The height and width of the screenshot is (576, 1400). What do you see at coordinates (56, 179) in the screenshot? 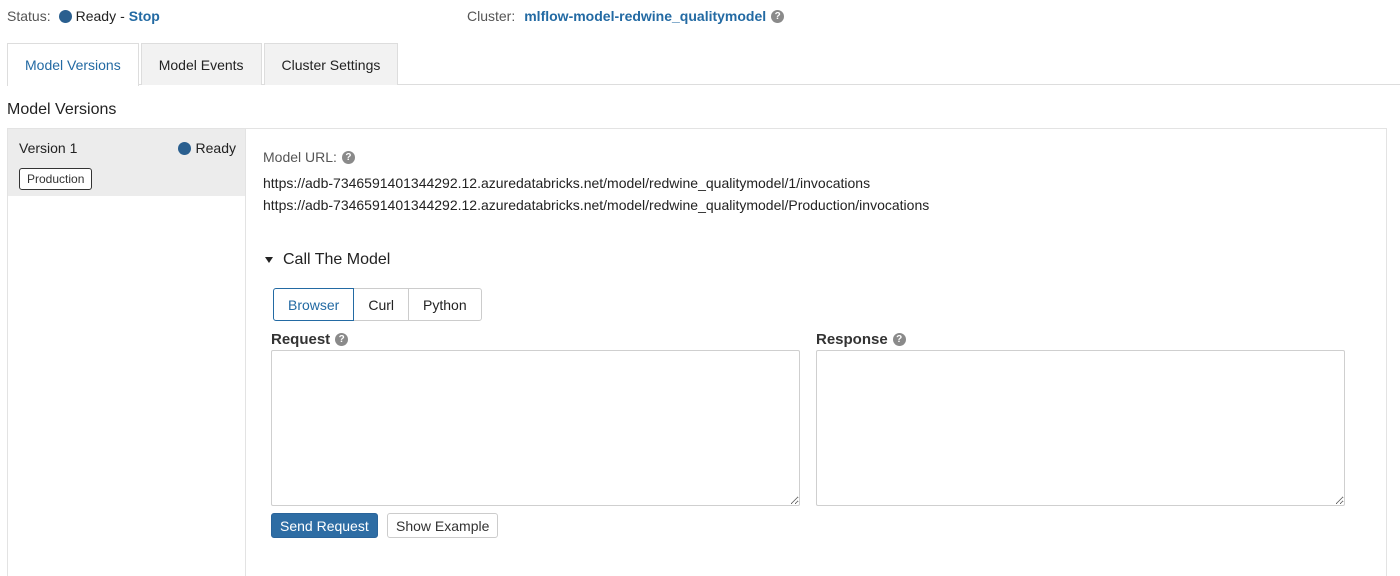
I see `stage-badge: Production` at bounding box center [56, 179].